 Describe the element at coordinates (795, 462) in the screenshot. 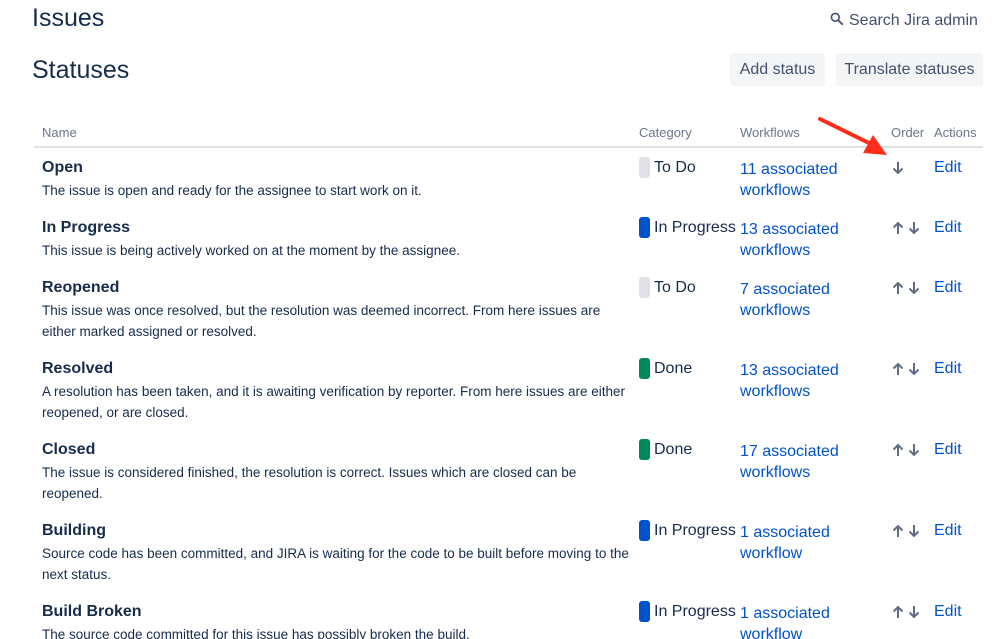

I see `associated-workflows-link: 17 associated workflows` at that location.